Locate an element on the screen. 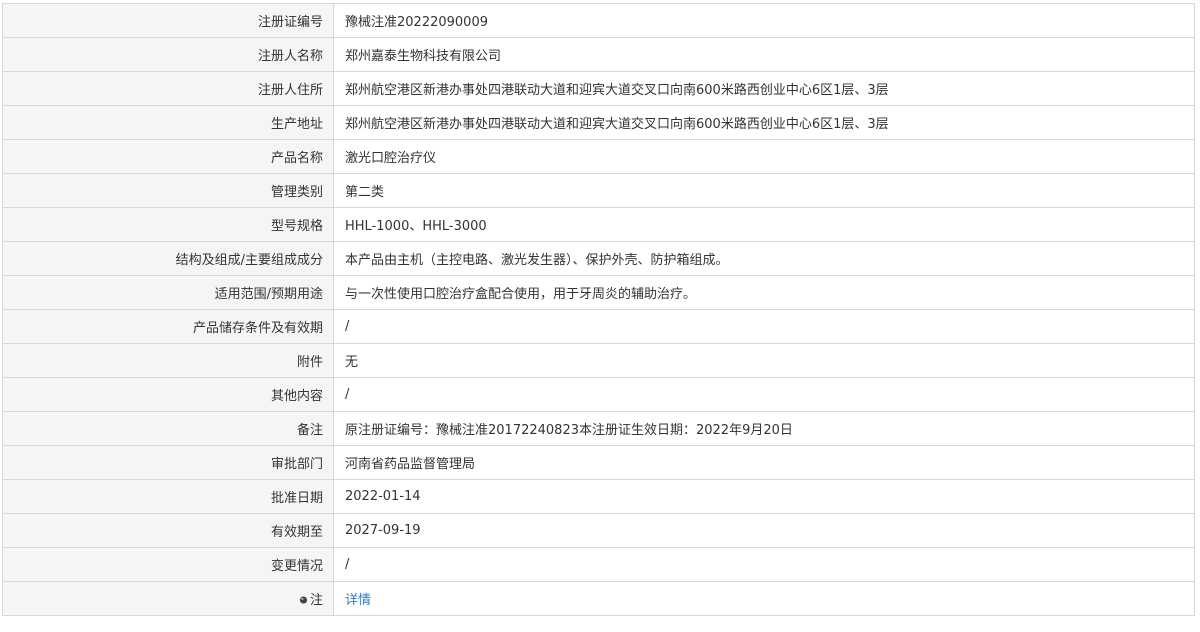  row-storage-validity: 产品储存条件及有效期 / is located at coordinates (598, 326).